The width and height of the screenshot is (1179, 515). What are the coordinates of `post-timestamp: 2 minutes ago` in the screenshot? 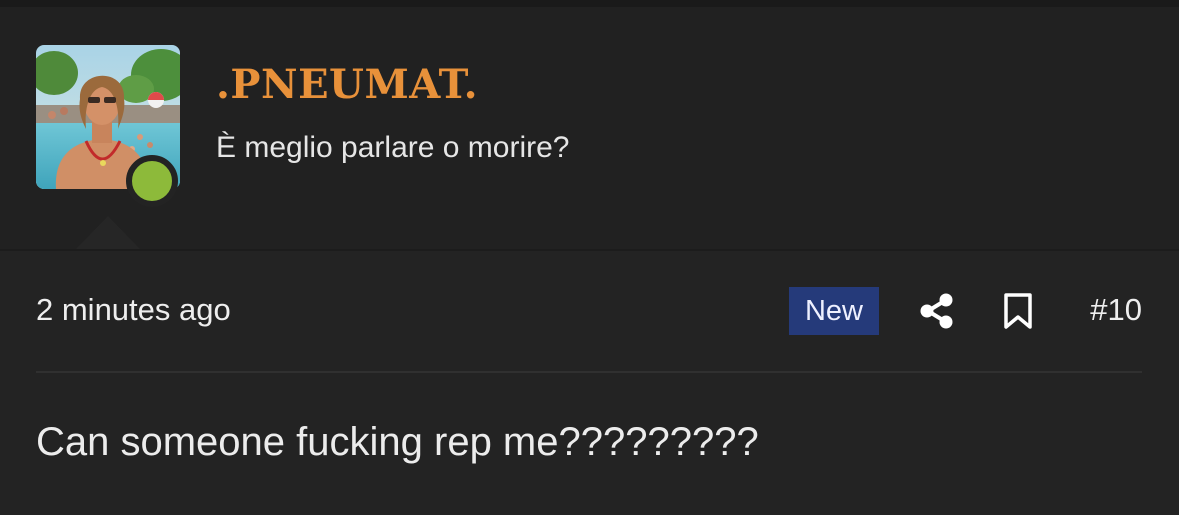 It's located at (133, 310).